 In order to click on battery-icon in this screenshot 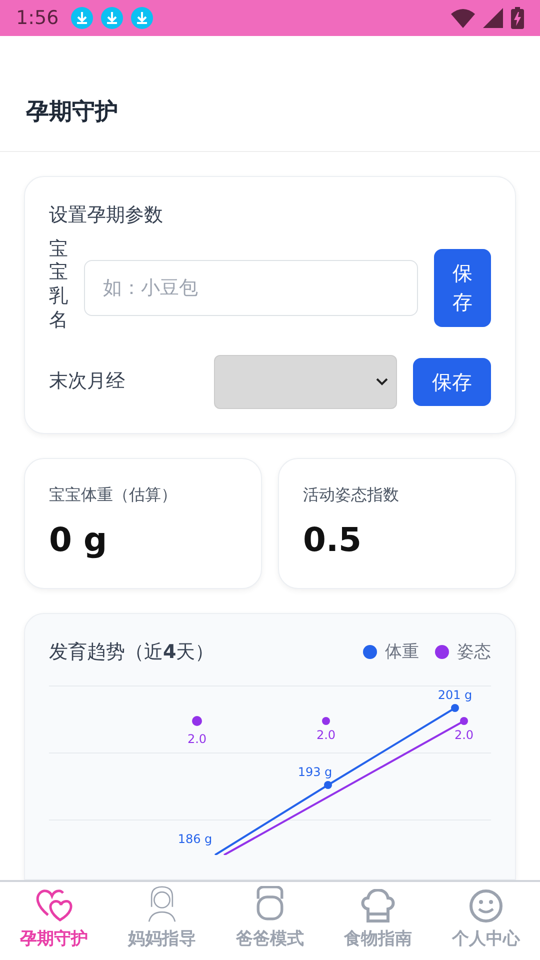, I will do `click(517, 18)`.